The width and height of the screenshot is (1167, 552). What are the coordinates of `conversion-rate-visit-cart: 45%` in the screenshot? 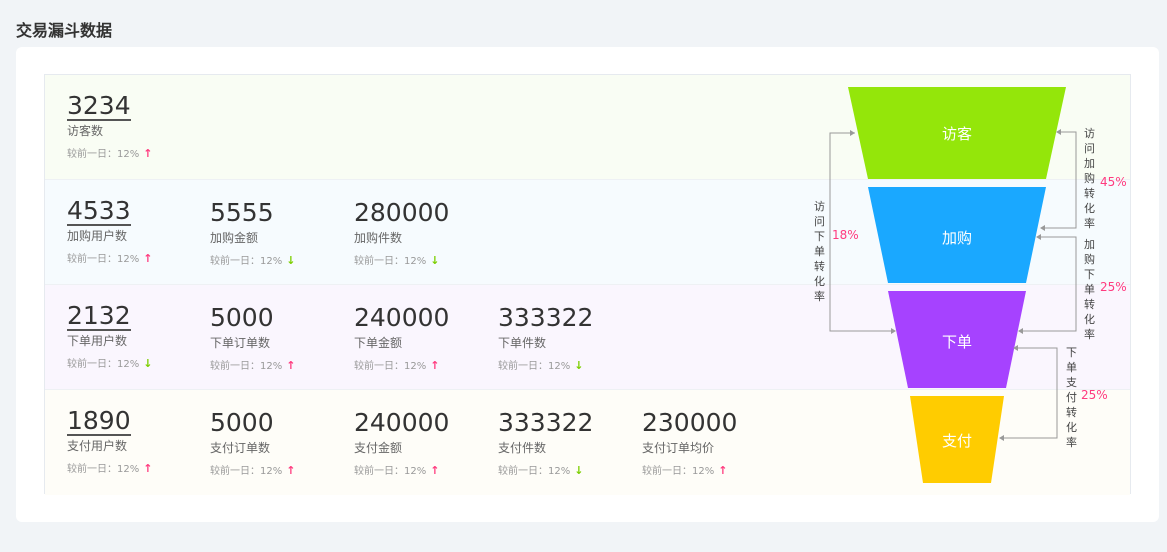 It's located at (1113, 182).